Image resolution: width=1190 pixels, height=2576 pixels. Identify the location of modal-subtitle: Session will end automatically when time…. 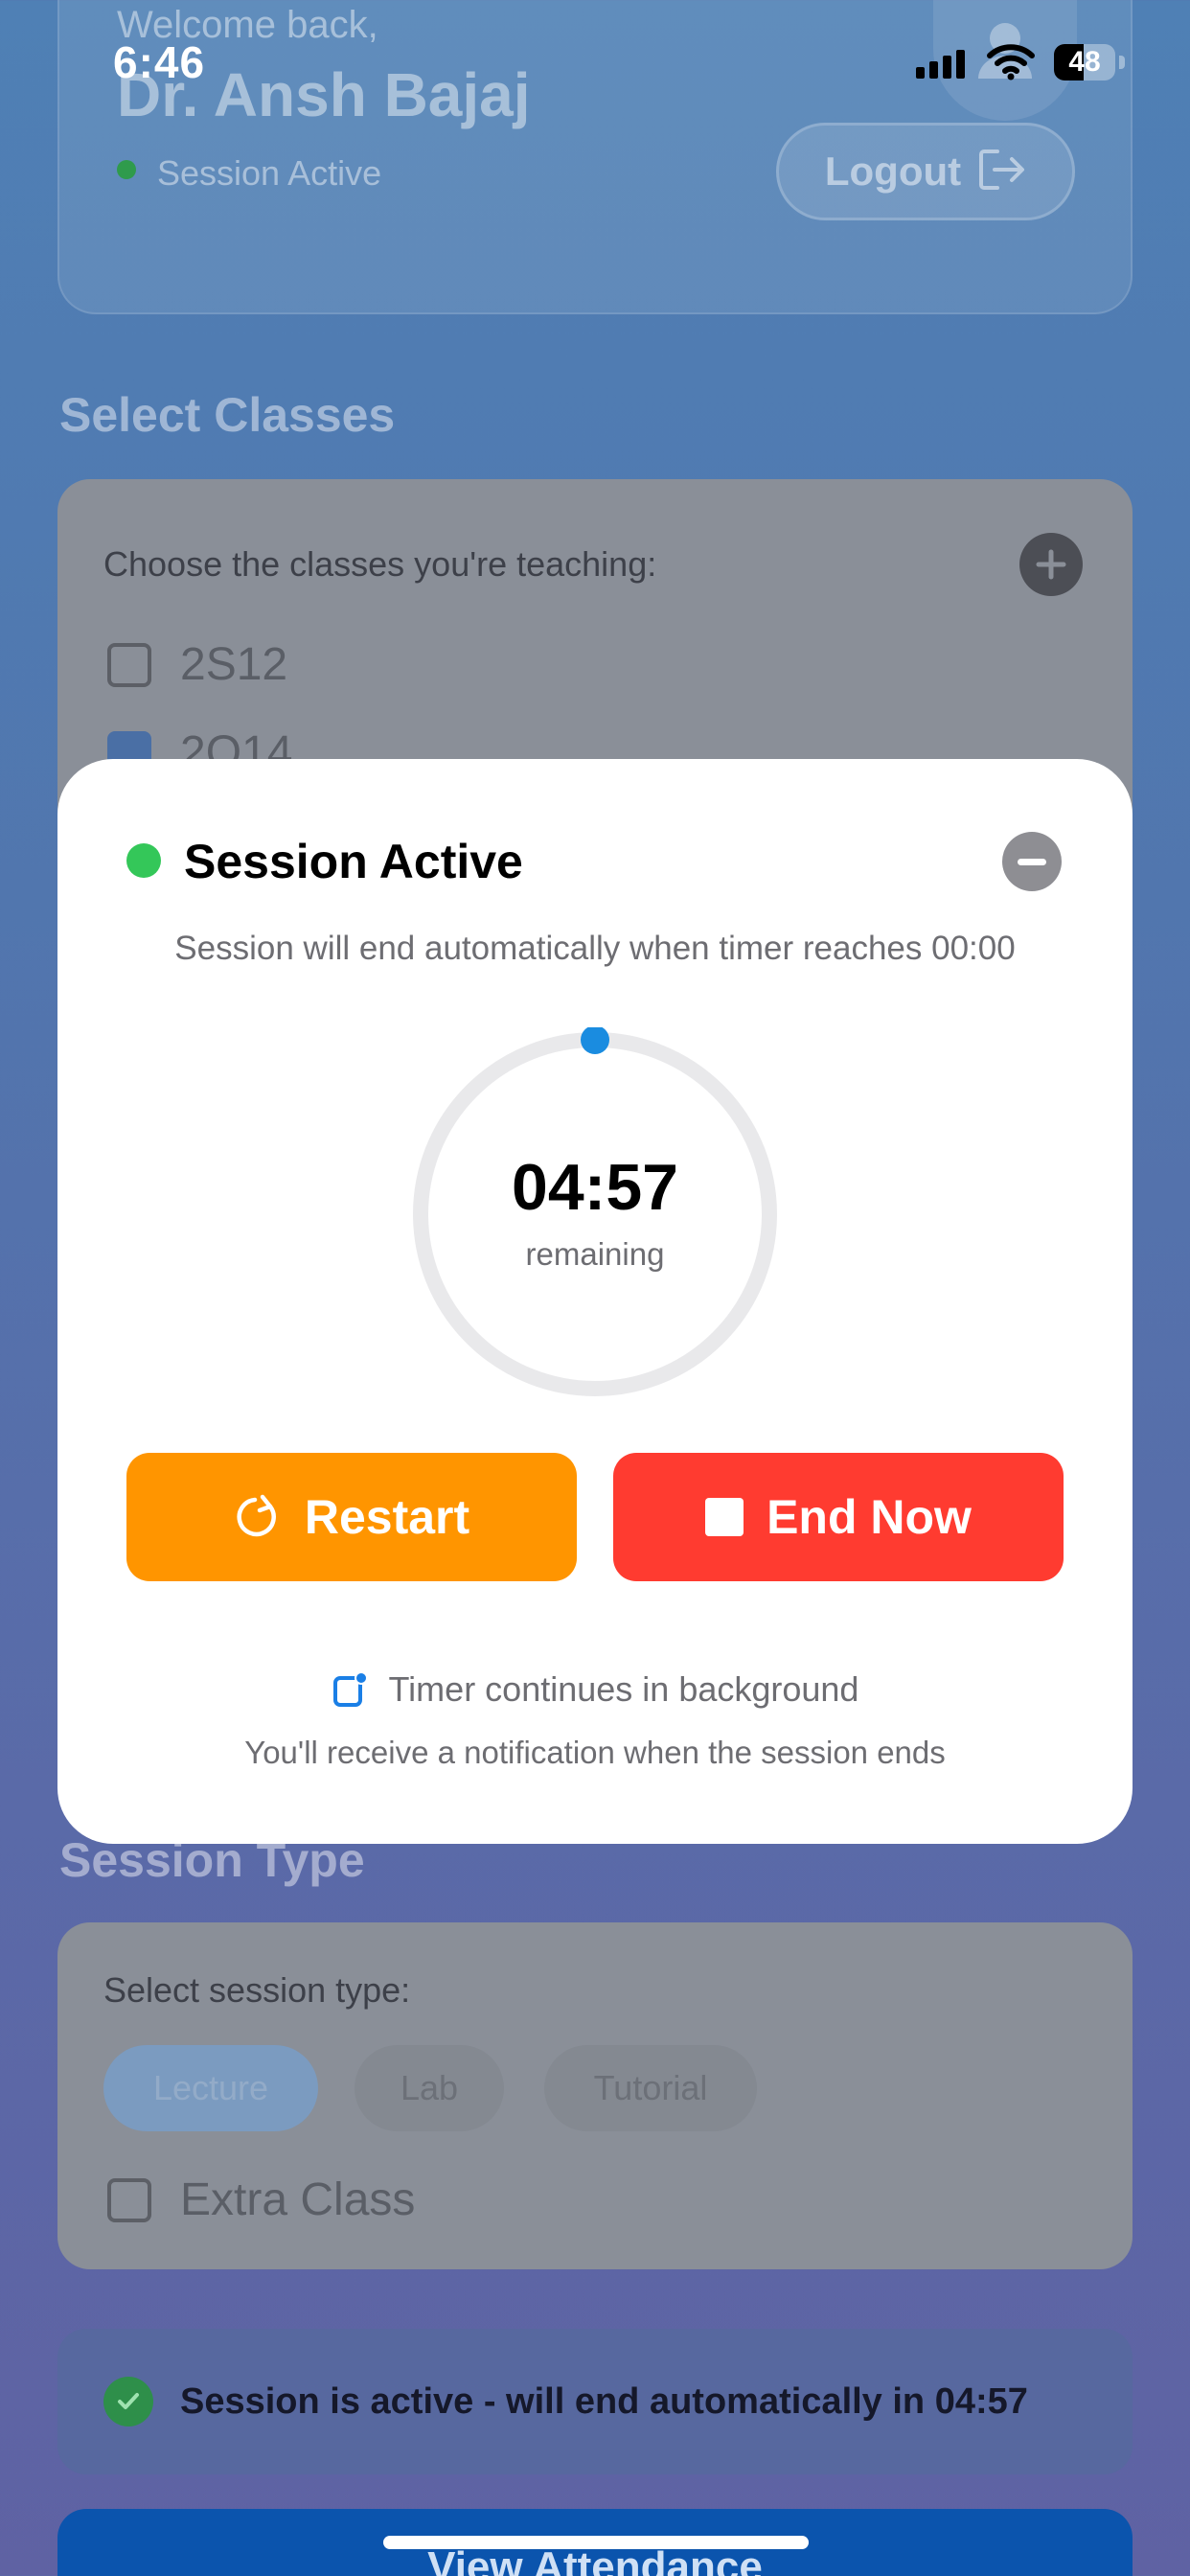
(595, 948).